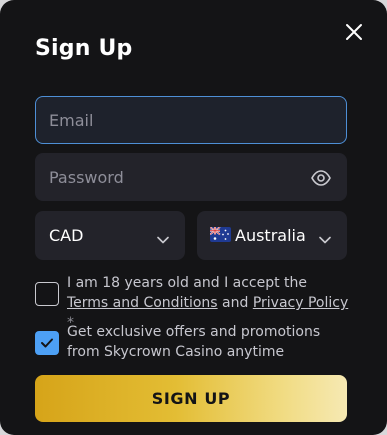 The height and width of the screenshot is (435, 387). I want to click on country-select: Australia, so click(272, 235).